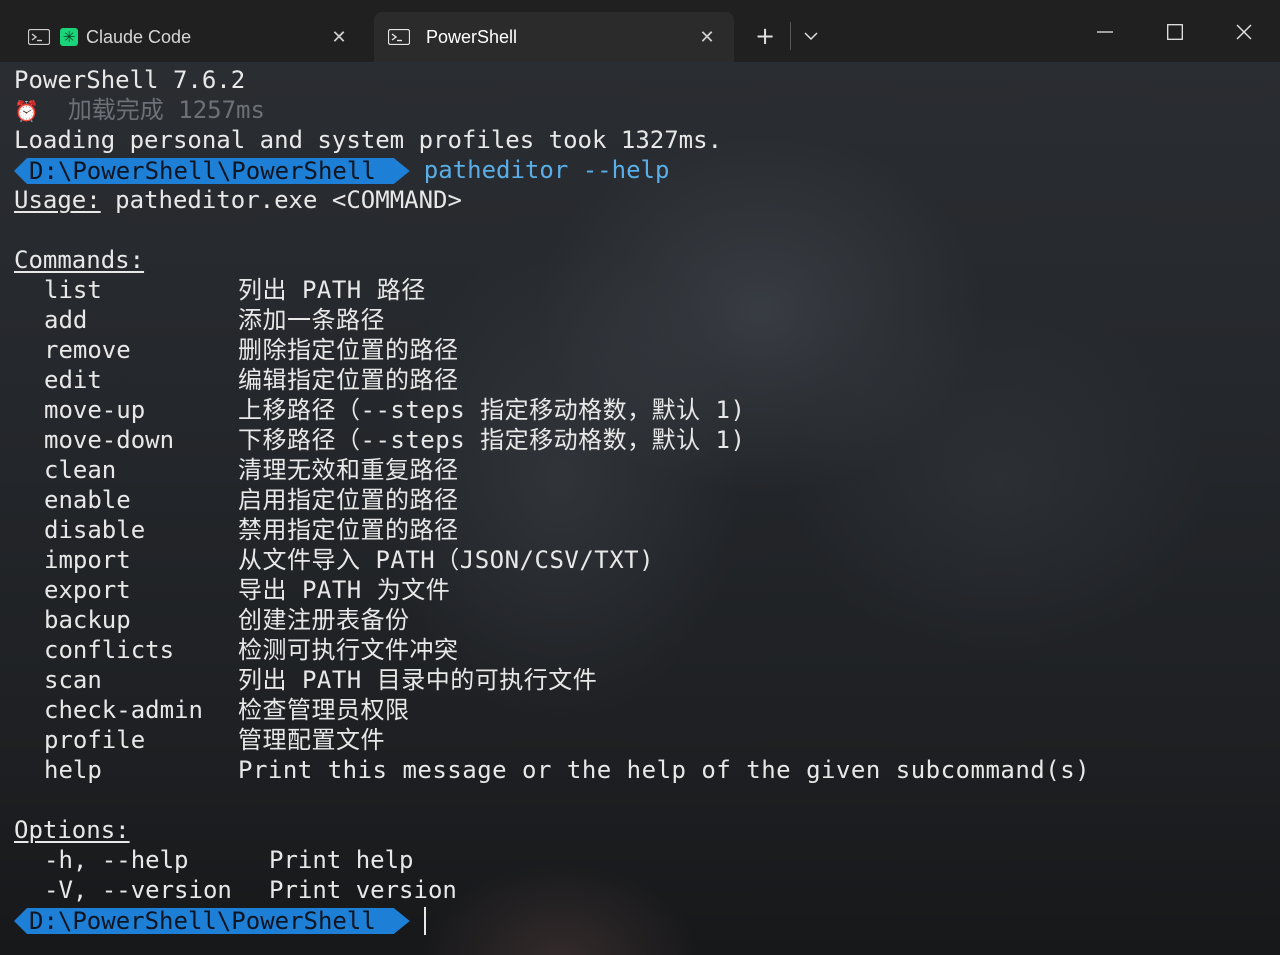 The image size is (1280, 955). I want to click on divider, so click(790, 36).